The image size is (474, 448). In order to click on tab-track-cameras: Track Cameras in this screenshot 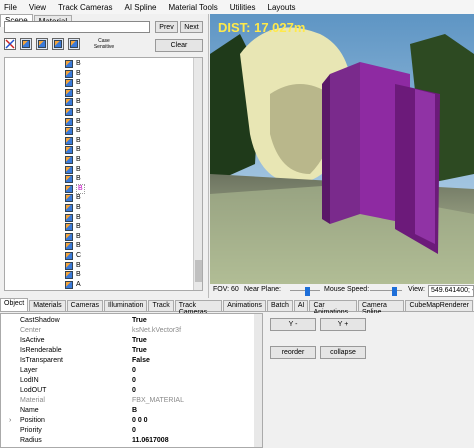, I will do `click(198, 308)`.